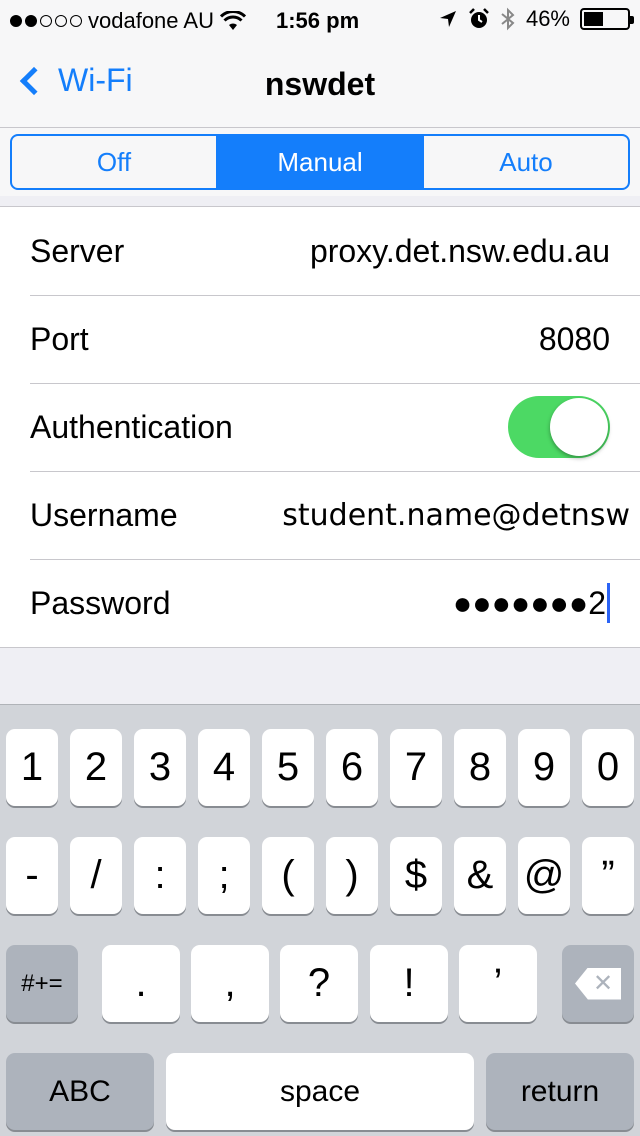  I want to click on key-7: 7, so click(416, 767).